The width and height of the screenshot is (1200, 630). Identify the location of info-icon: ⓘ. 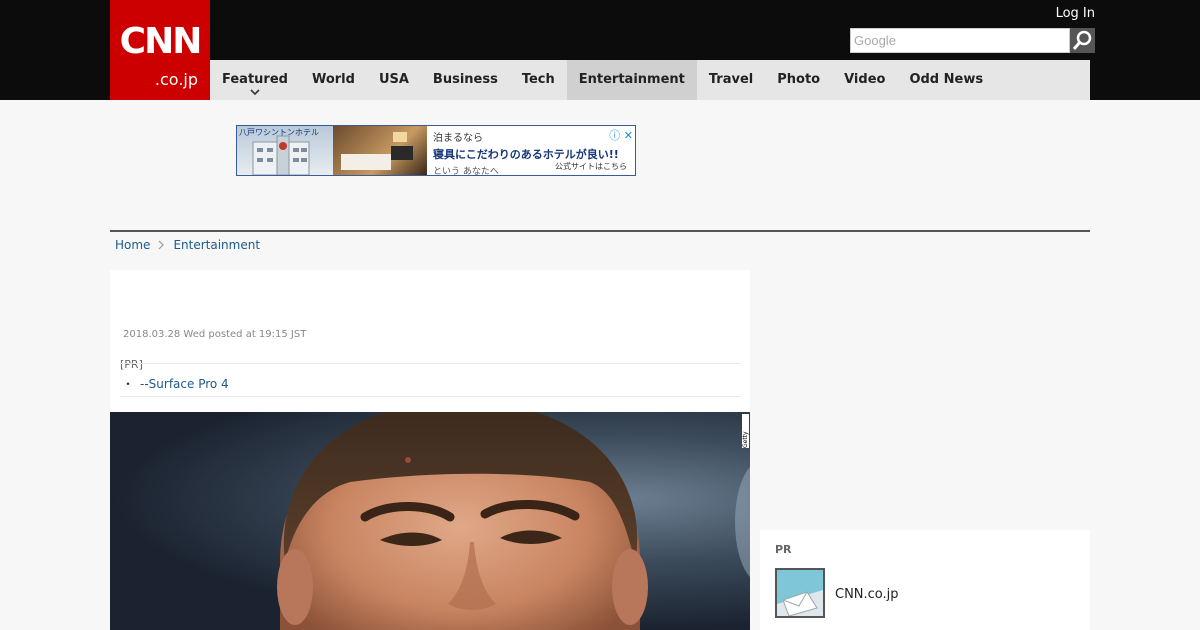
(614, 135).